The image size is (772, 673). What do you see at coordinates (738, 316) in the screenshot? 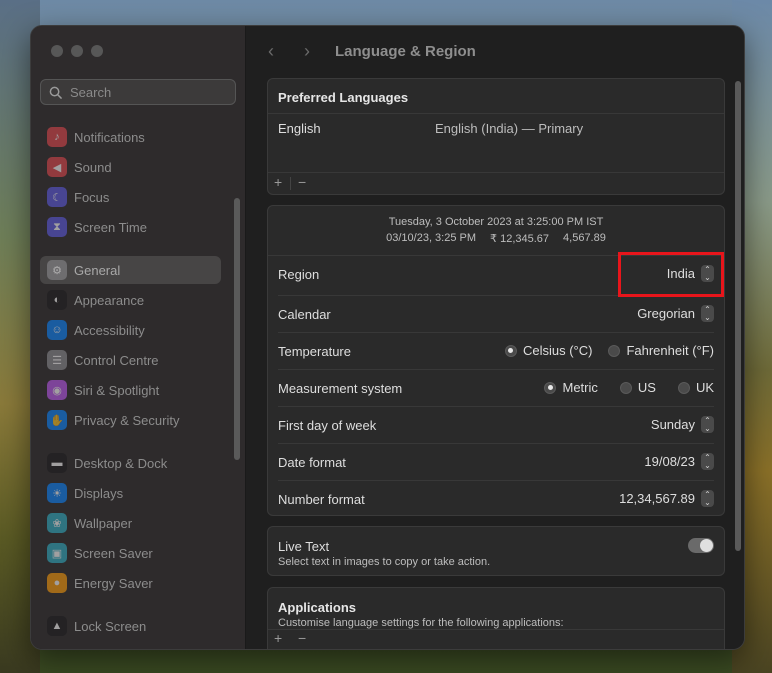
I see `content-scrollbar` at bounding box center [738, 316].